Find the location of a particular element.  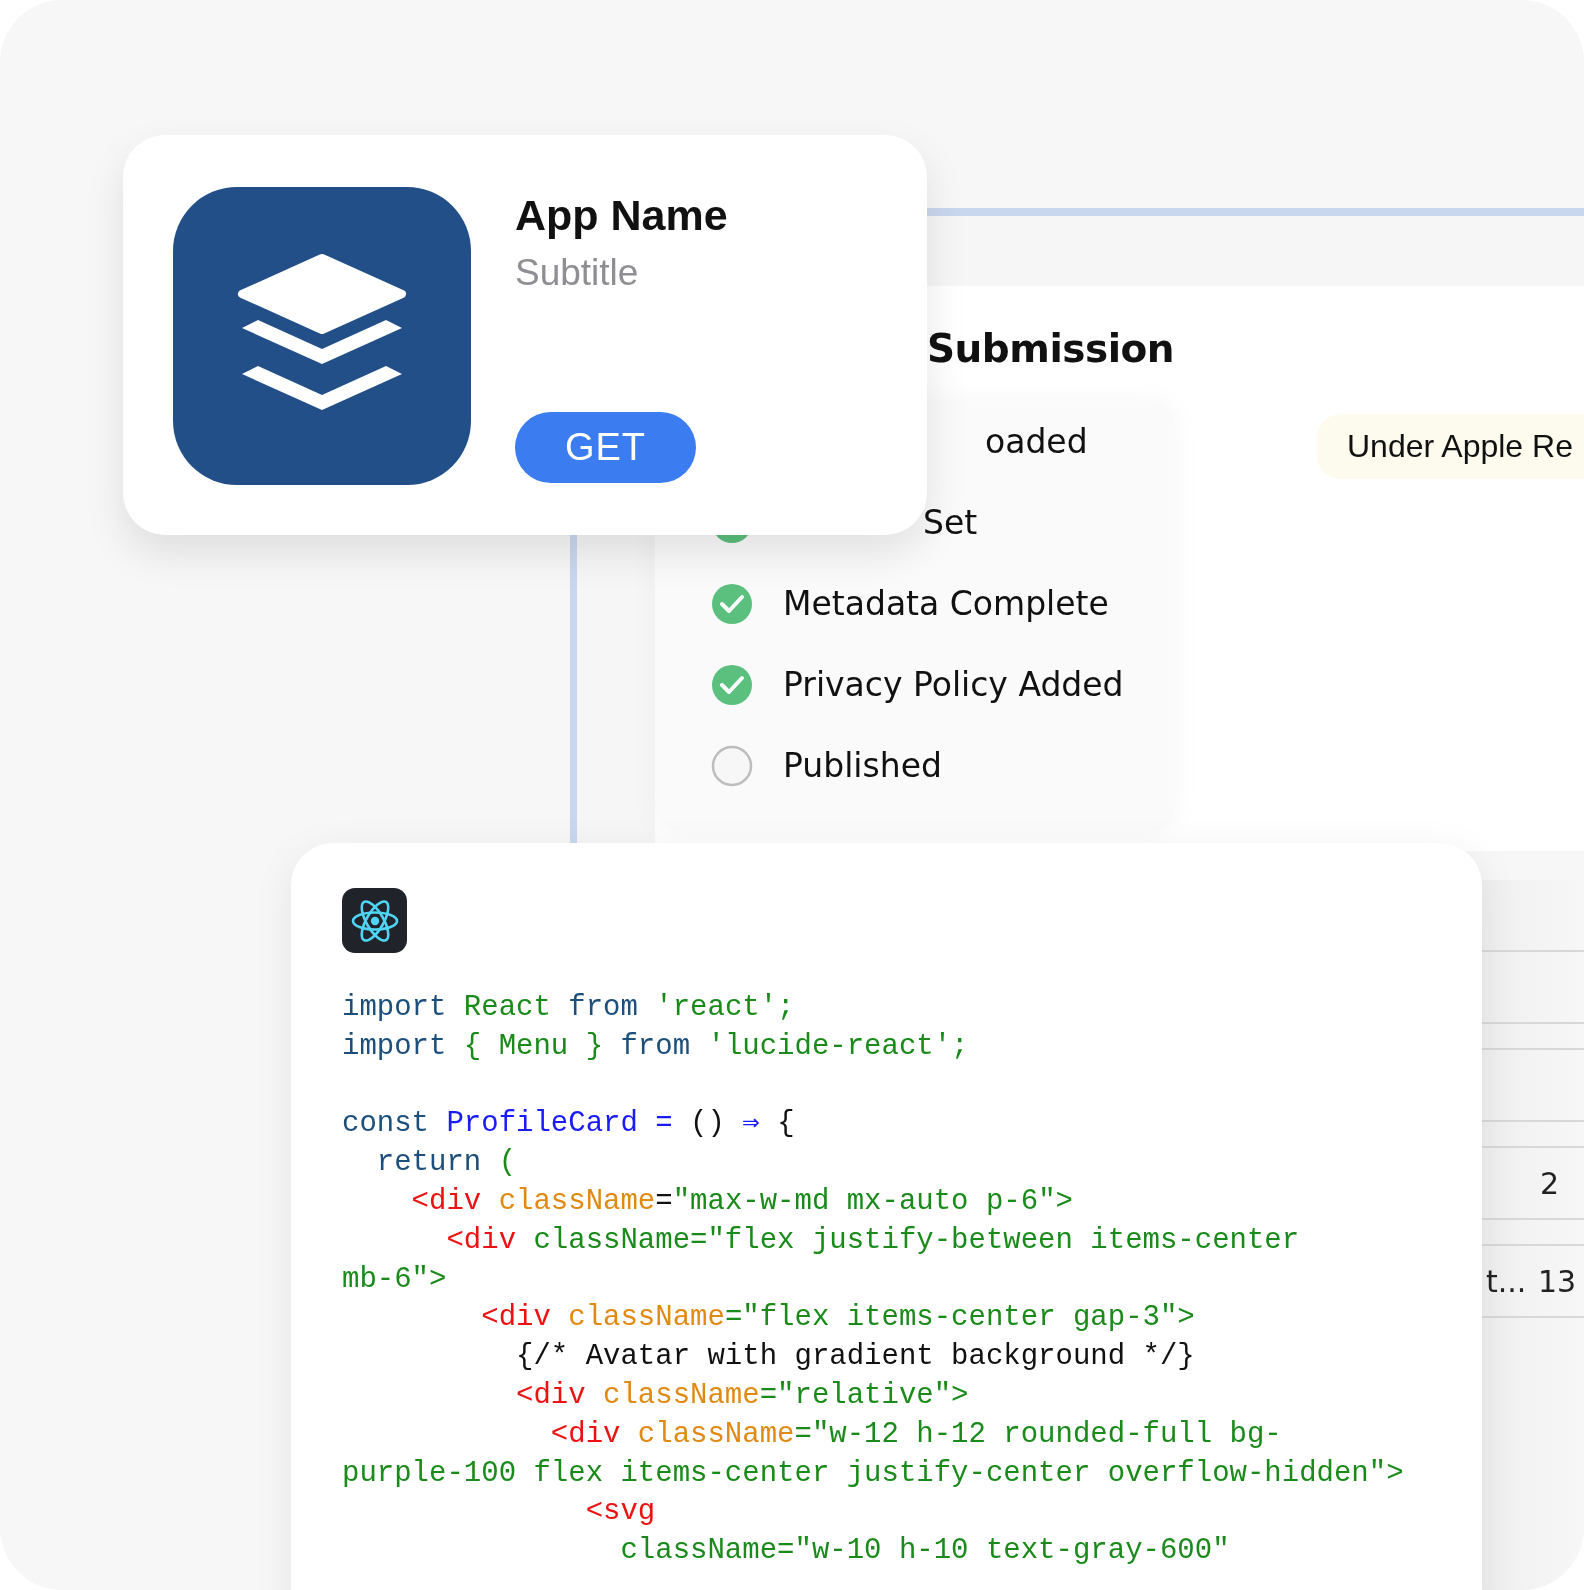

checklist-label: Metadata Complete is located at coordinates (946, 603).